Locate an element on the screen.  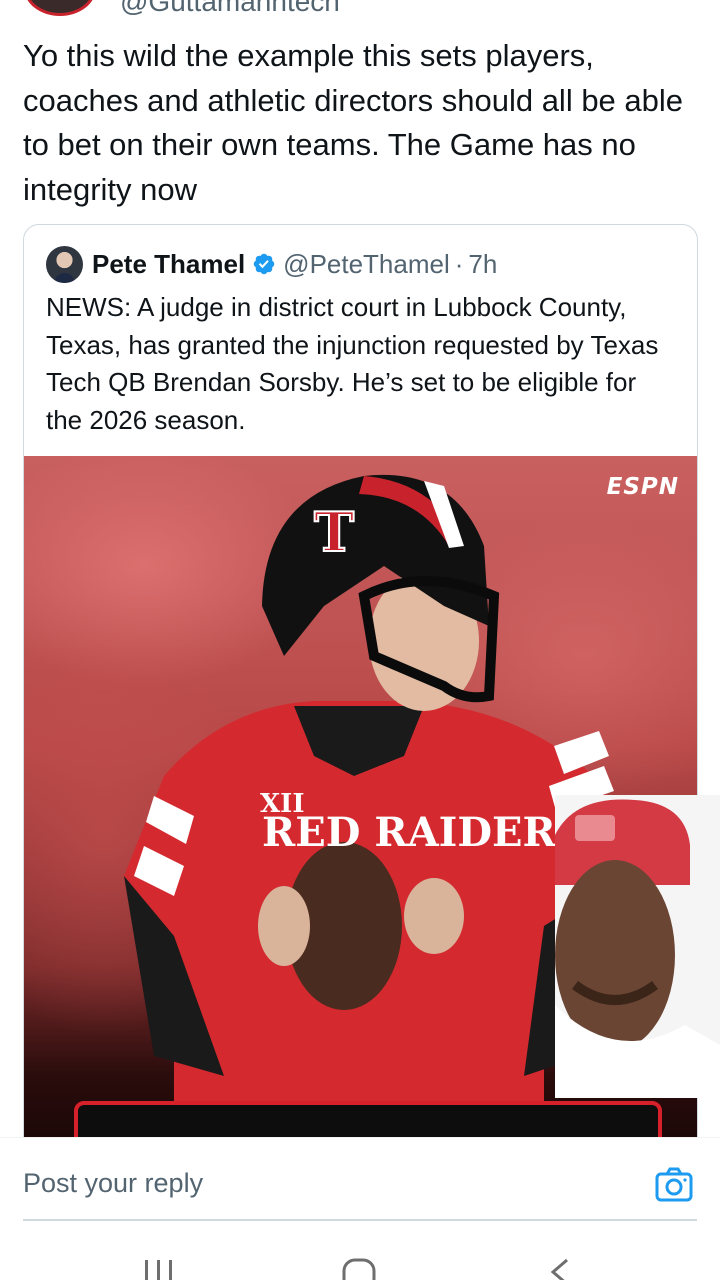
quoted-tweet-header: Pete Thamel @PeteThamel · 7h is located at coordinates (271, 264).